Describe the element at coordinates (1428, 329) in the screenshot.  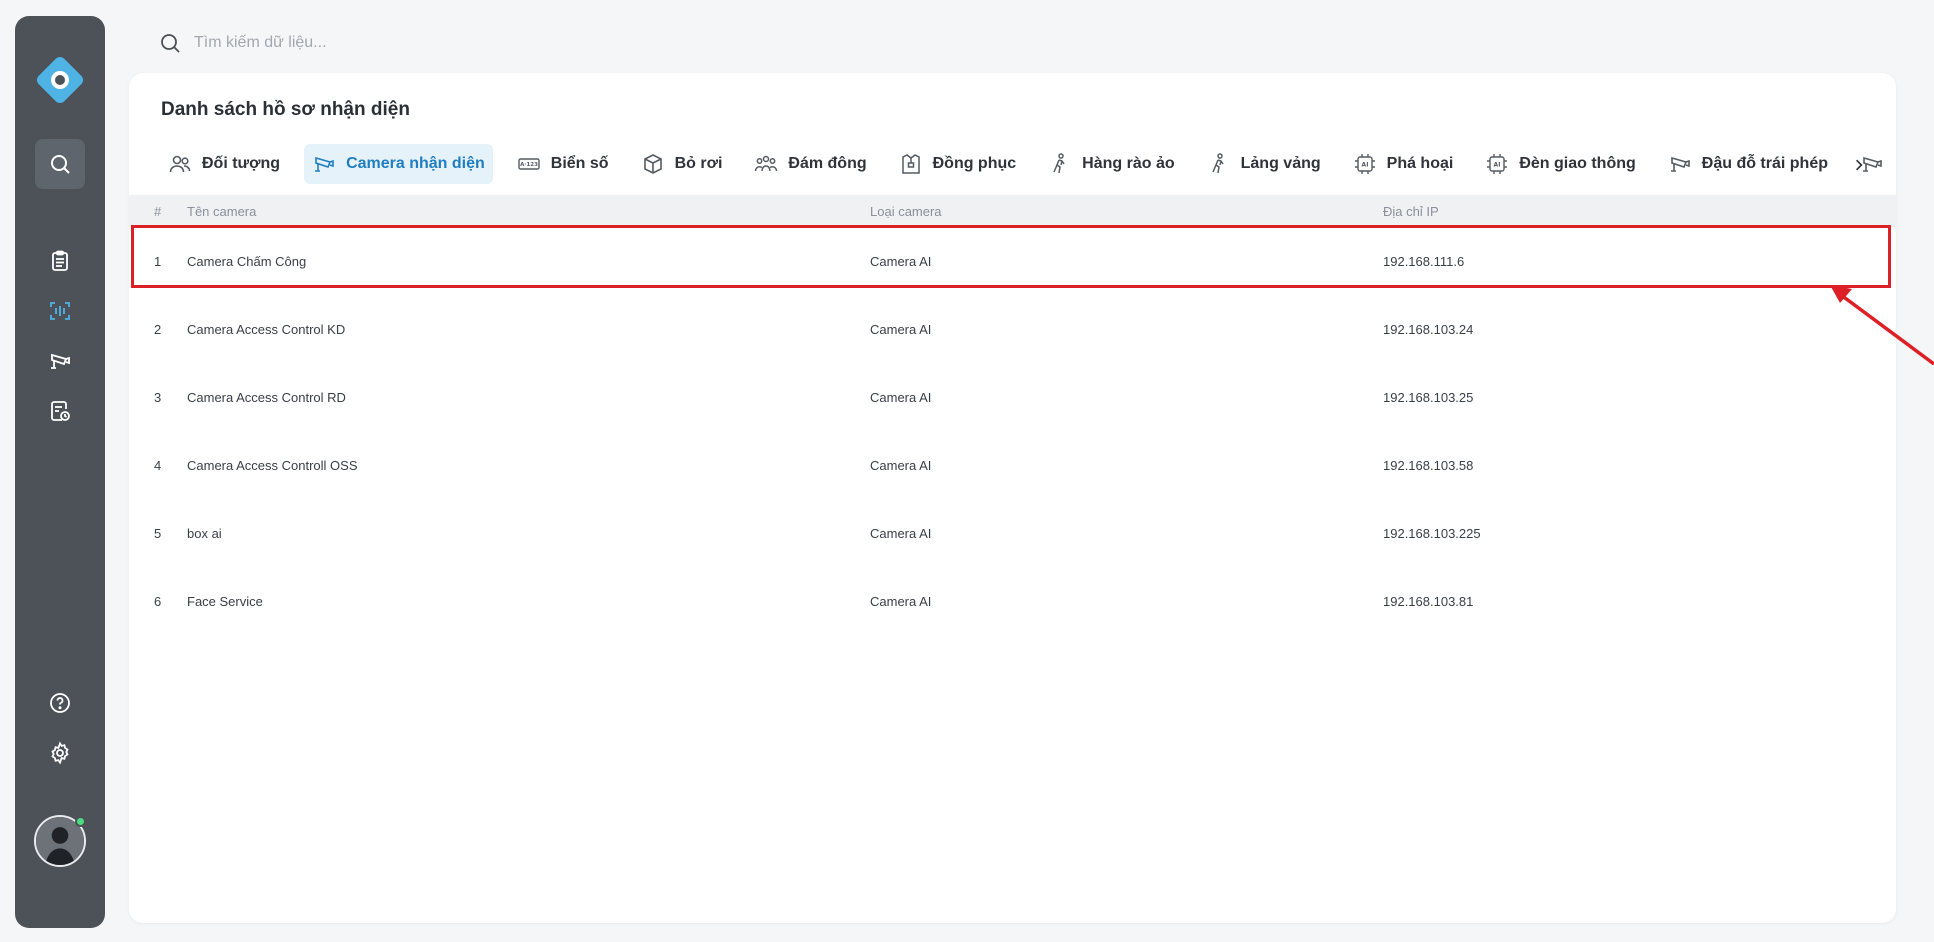
I see `ip-address: 192.168.103.24` at that location.